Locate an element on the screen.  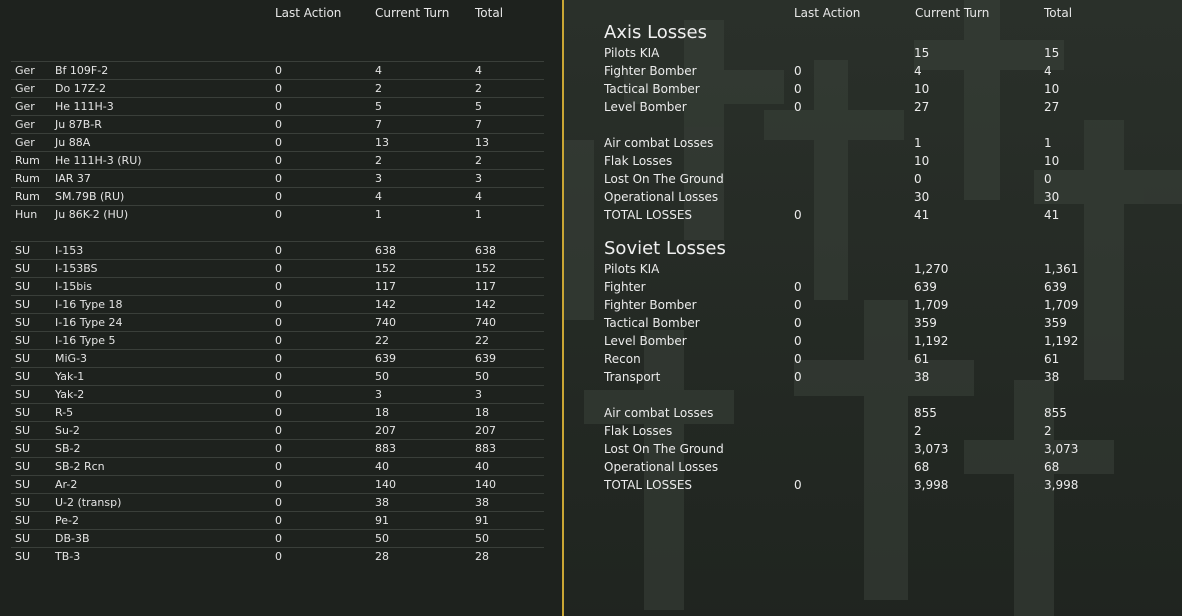
header-last-action: Last Action is located at coordinates (308, 13).